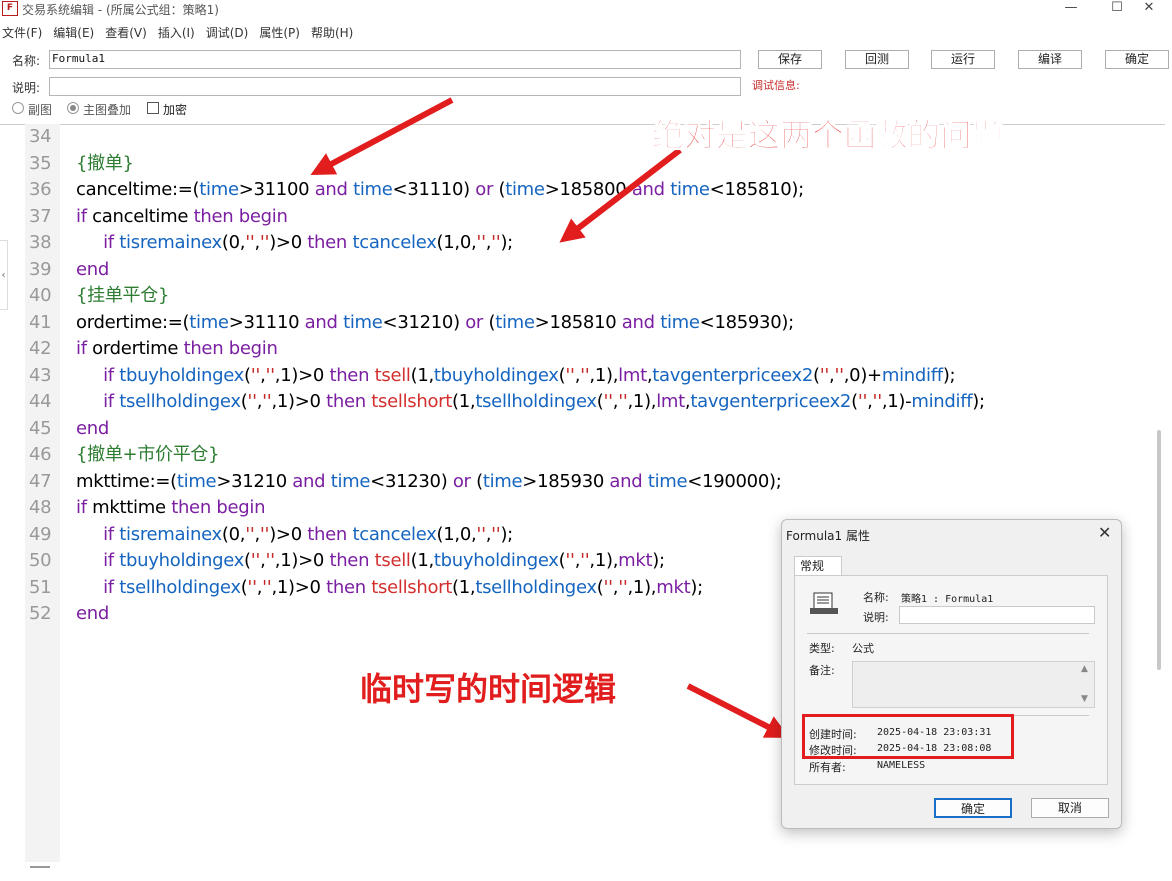  What do you see at coordinates (585, 429) in the screenshot?
I see `code-line: 45 end` at bounding box center [585, 429].